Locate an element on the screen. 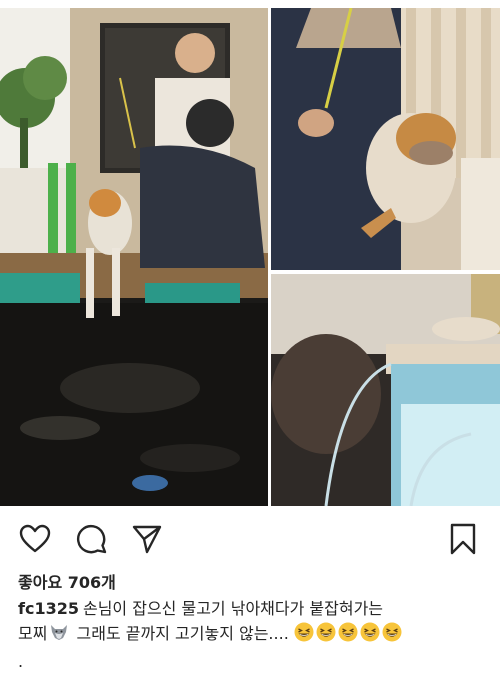 This screenshot has width=500, height=680. comment-icon is located at coordinates (92, 539).